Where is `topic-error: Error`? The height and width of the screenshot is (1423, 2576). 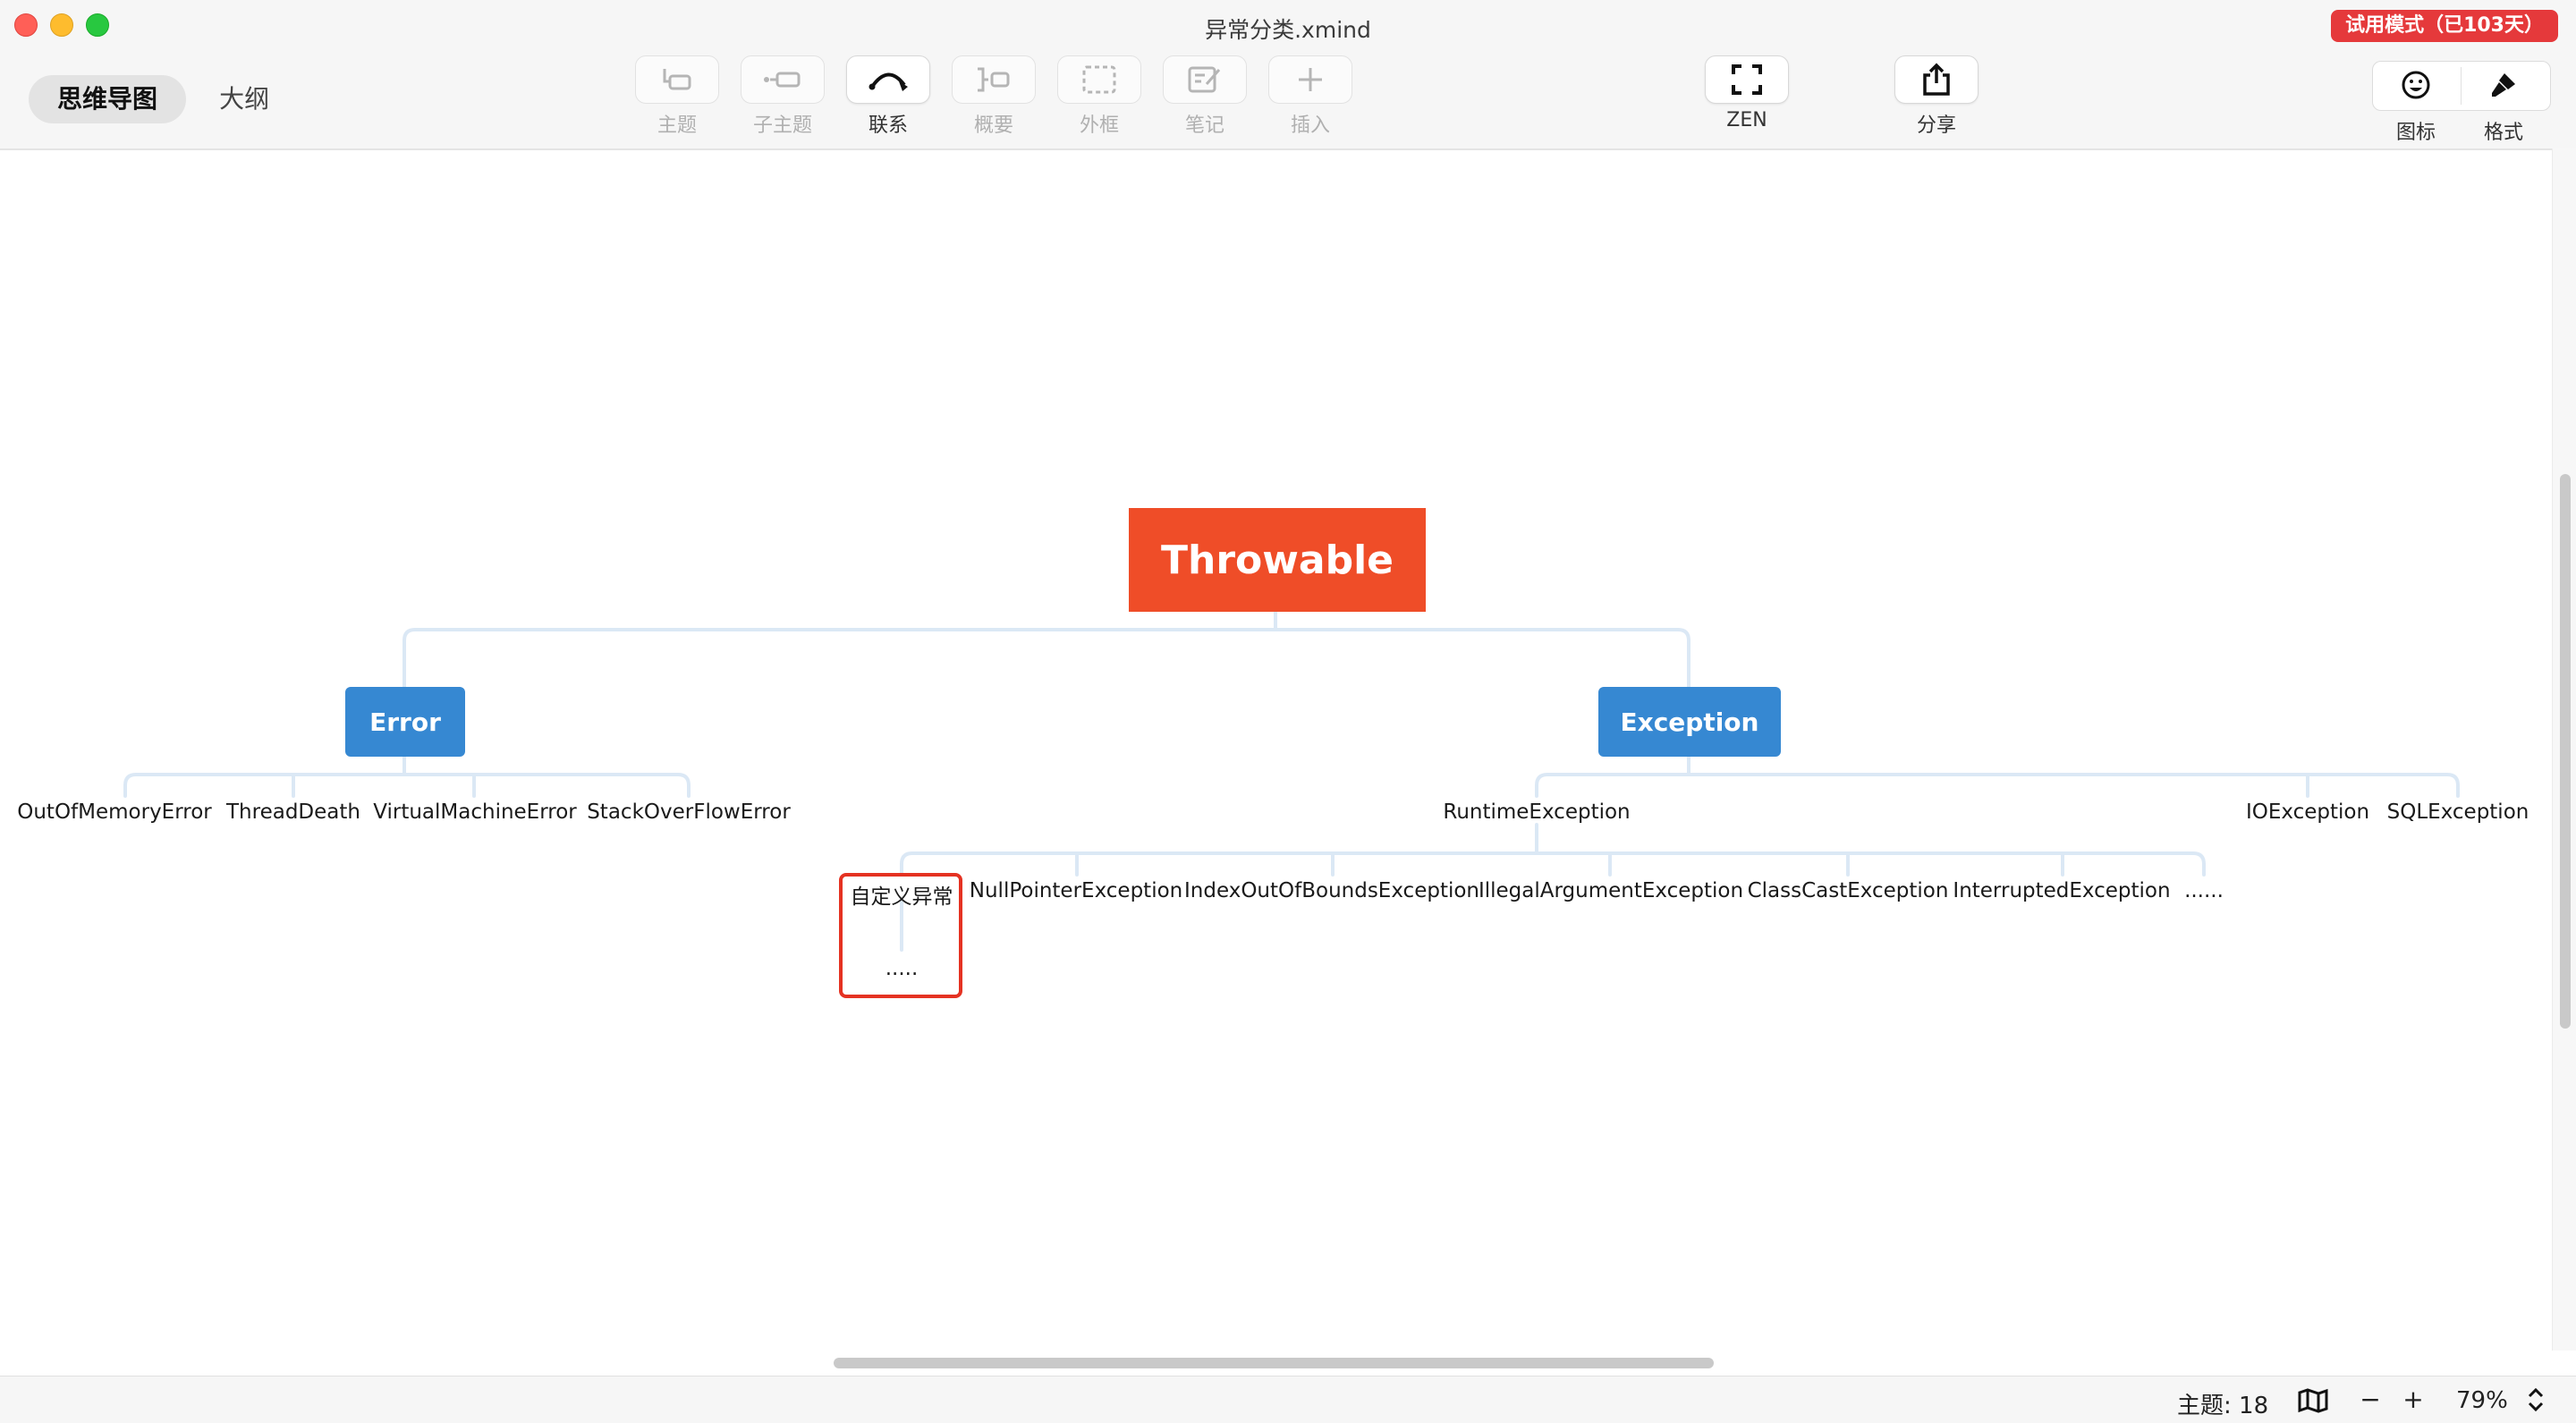 topic-error: Error is located at coordinates (405, 722).